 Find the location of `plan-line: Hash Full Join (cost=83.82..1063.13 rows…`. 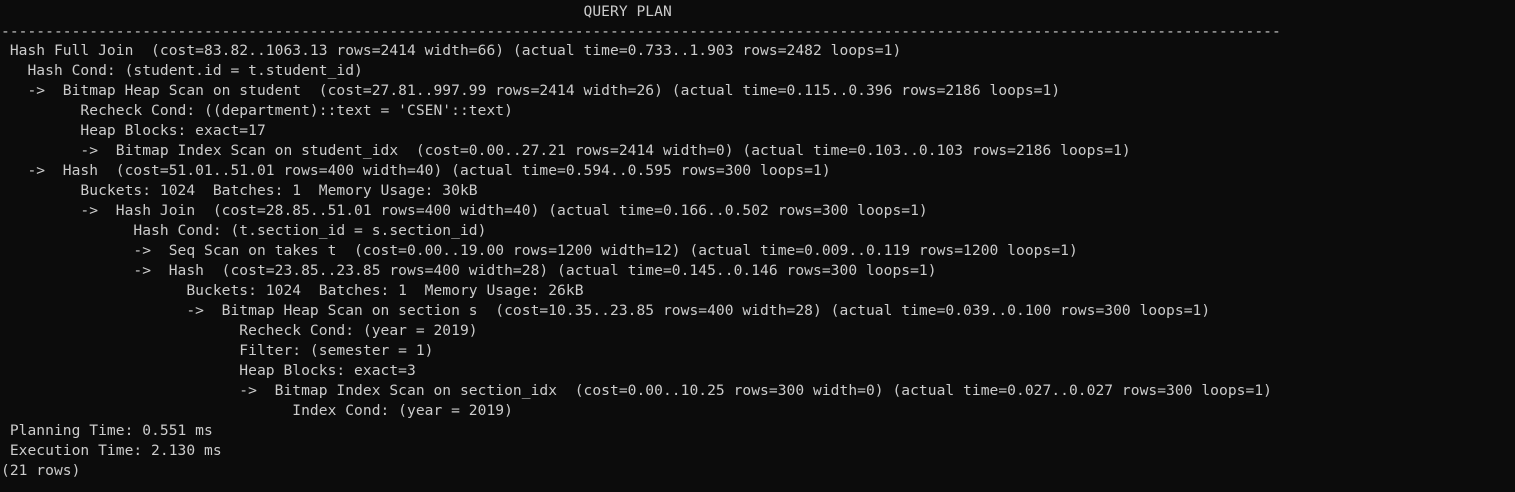

plan-line: Hash Full Join (cost=83.82..1063.13 rows… is located at coordinates (451, 50).